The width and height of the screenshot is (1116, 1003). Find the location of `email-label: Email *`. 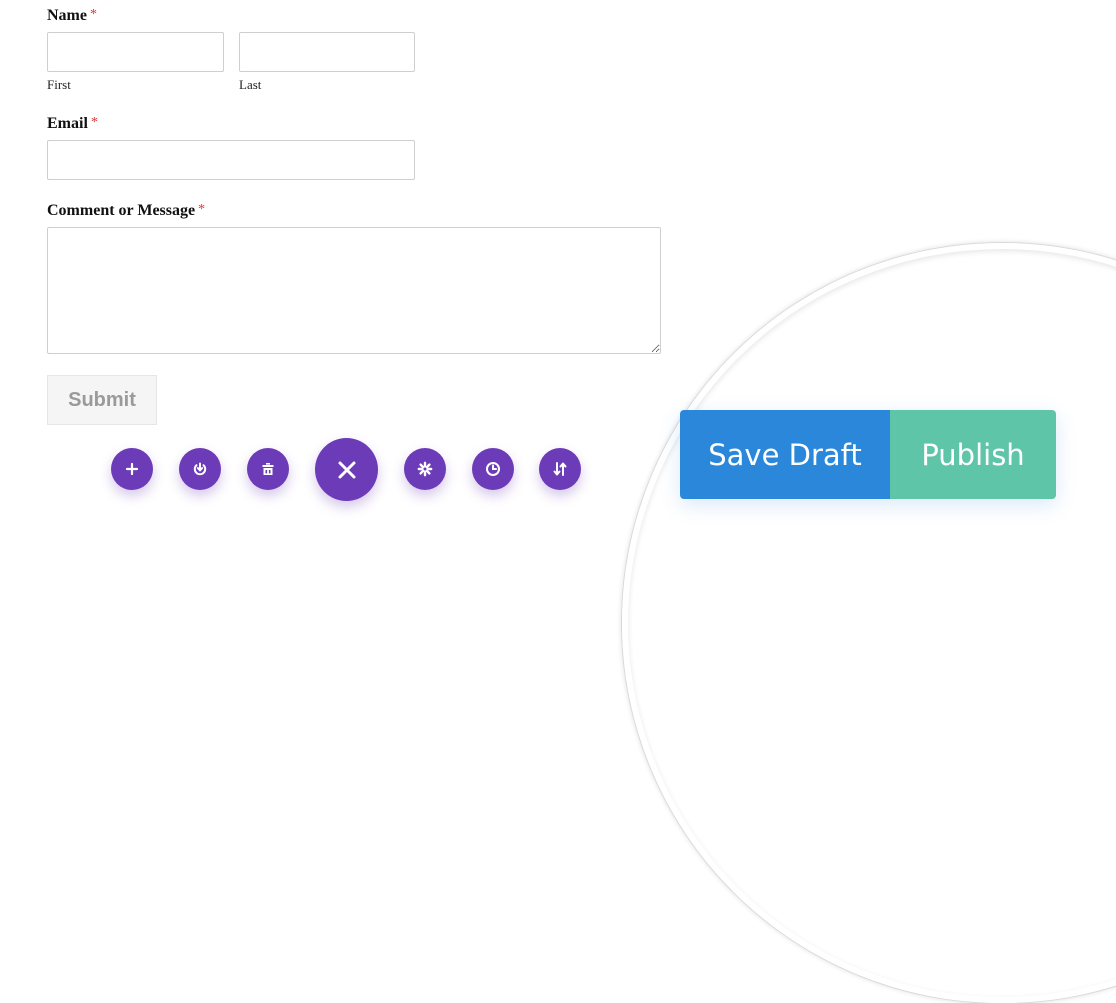

email-label: Email * is located at coordinates (72, 124).